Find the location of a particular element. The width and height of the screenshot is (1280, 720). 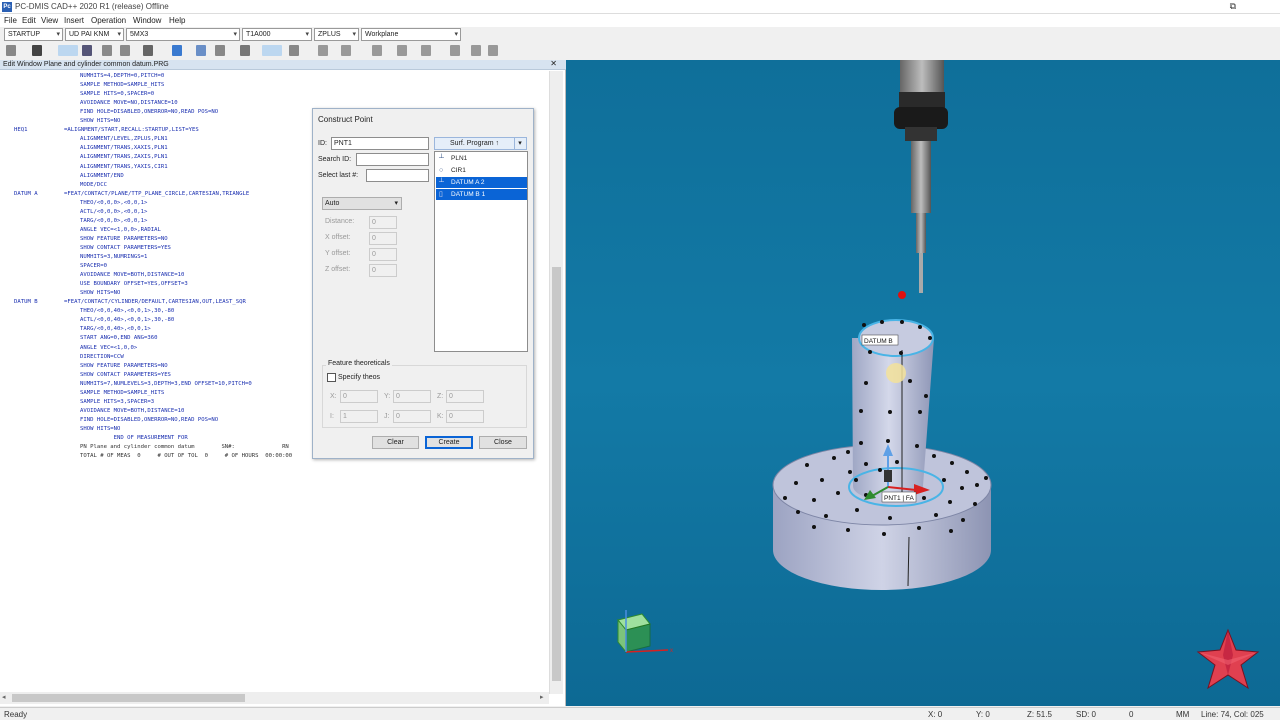

code-line: ANGLE VEC=<1,0,0>,RADIAL is located at coordinates (87, 230).